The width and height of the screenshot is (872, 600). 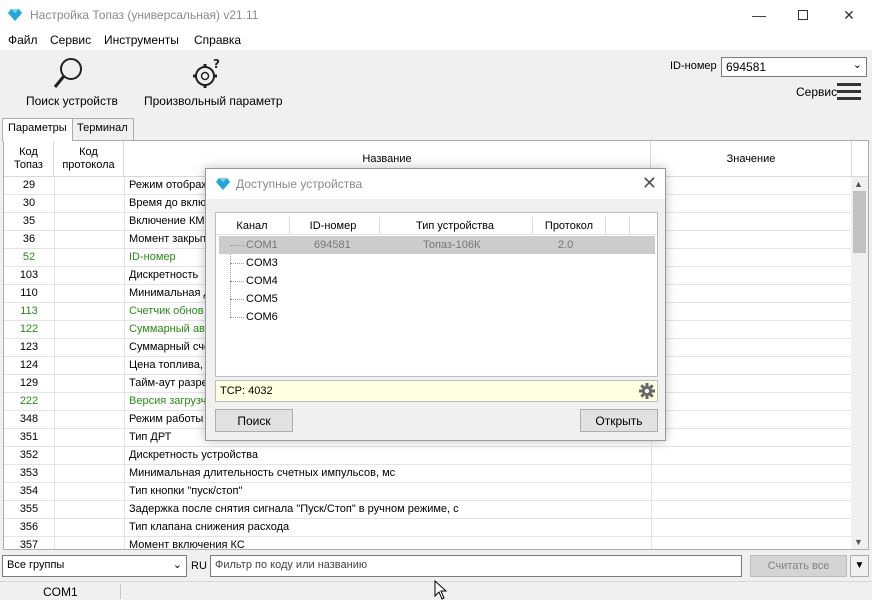 What do you see at coordinates (858, 184) in the screenshot?
I see `scroll-up-icon: ▲` at bounding box center [858, 184].